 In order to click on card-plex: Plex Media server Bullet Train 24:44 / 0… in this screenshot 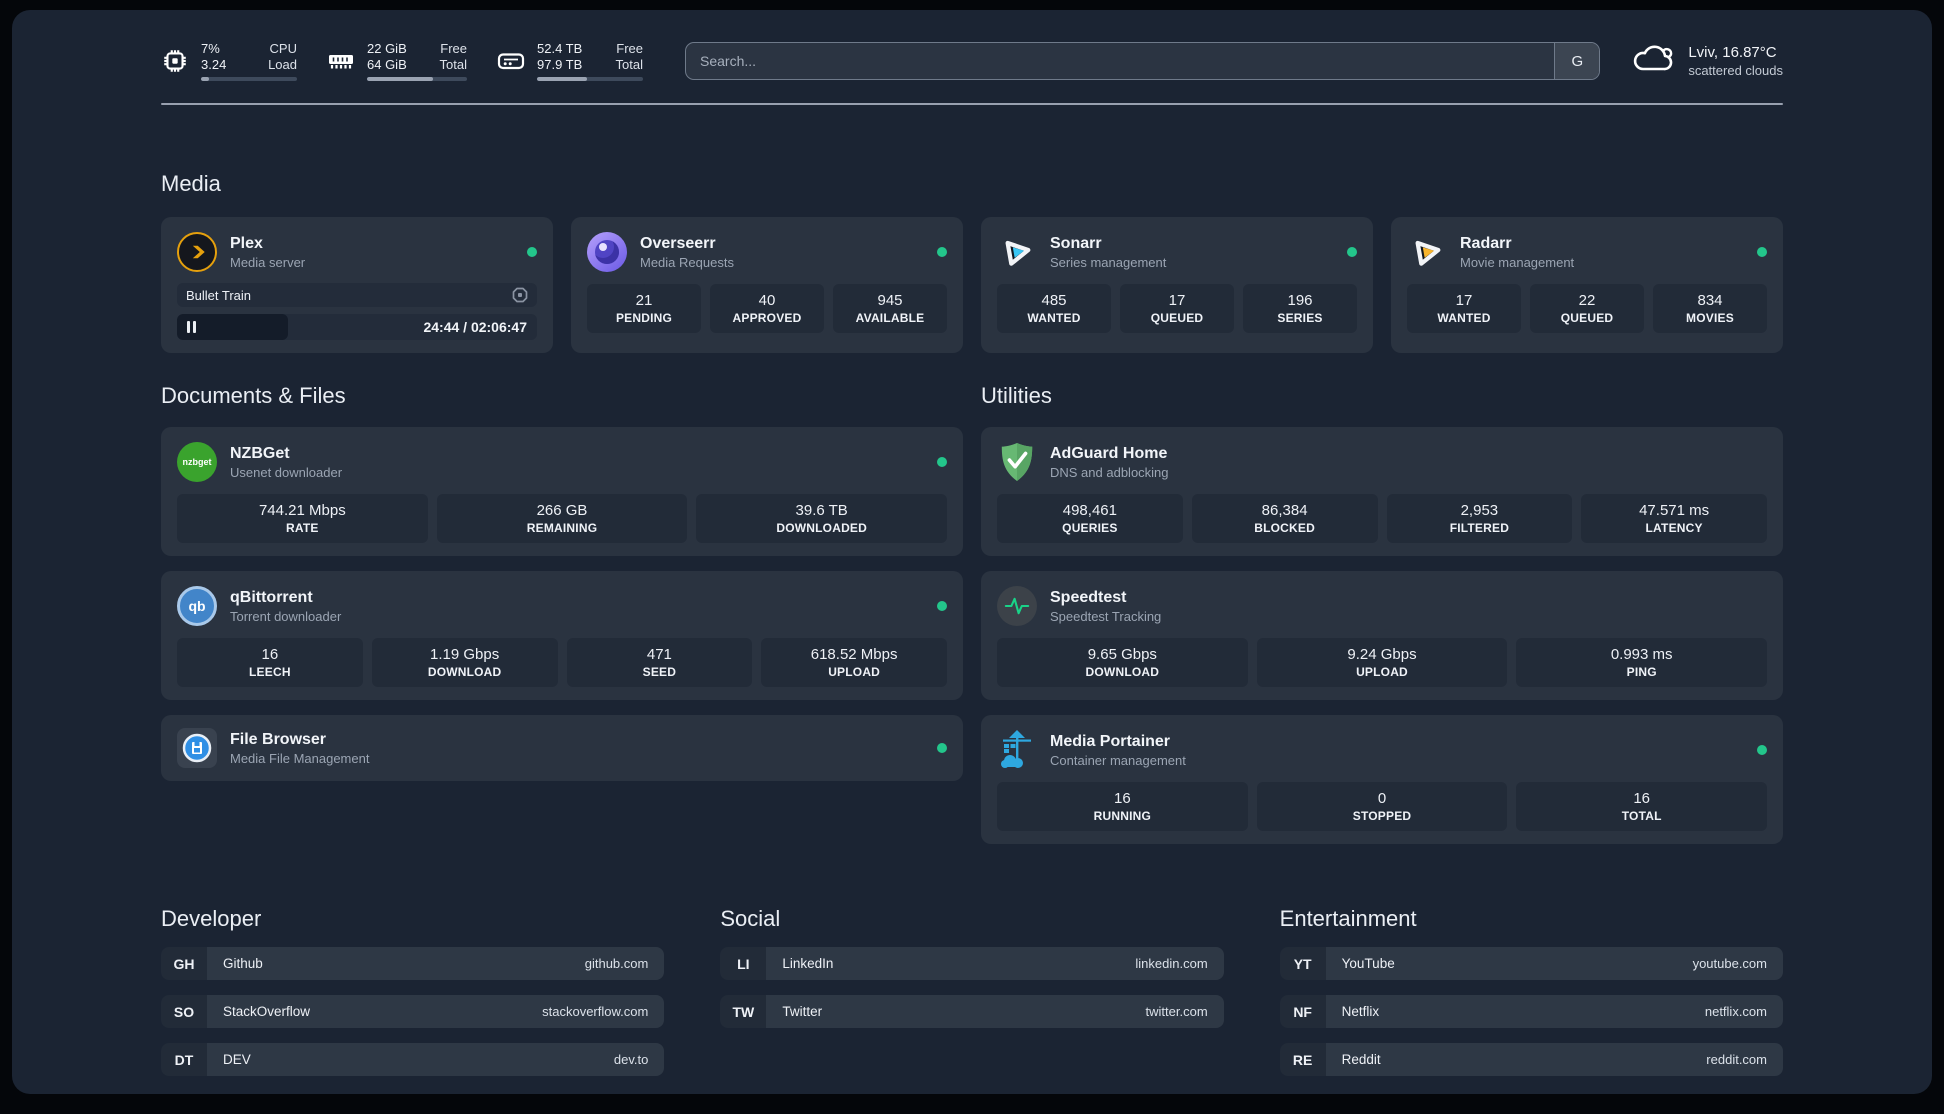, I will do `click(357, 285)`.